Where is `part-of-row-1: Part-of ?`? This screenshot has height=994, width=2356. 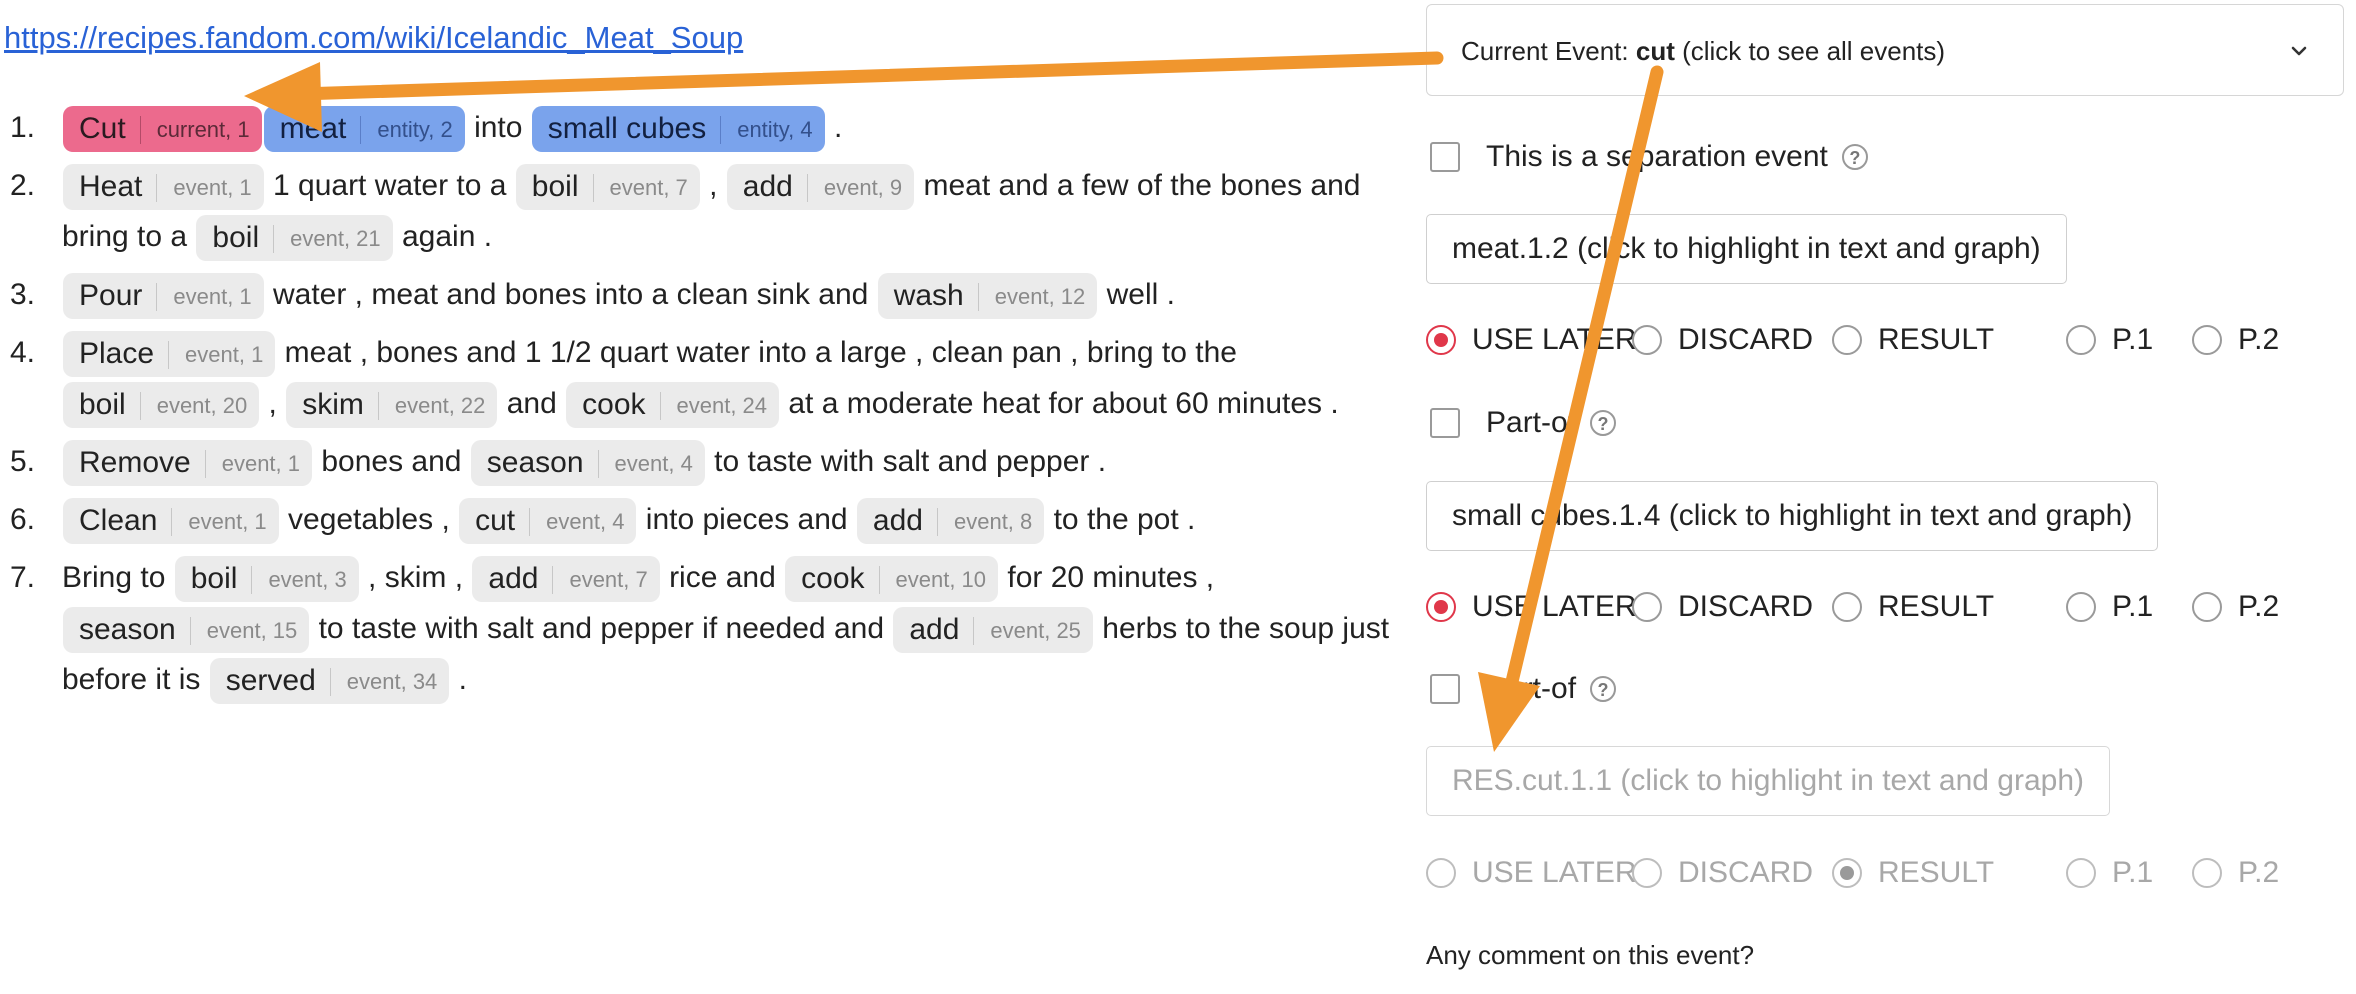
part-of-row-1: Part-of ? is located at coordinates (1521, 423).